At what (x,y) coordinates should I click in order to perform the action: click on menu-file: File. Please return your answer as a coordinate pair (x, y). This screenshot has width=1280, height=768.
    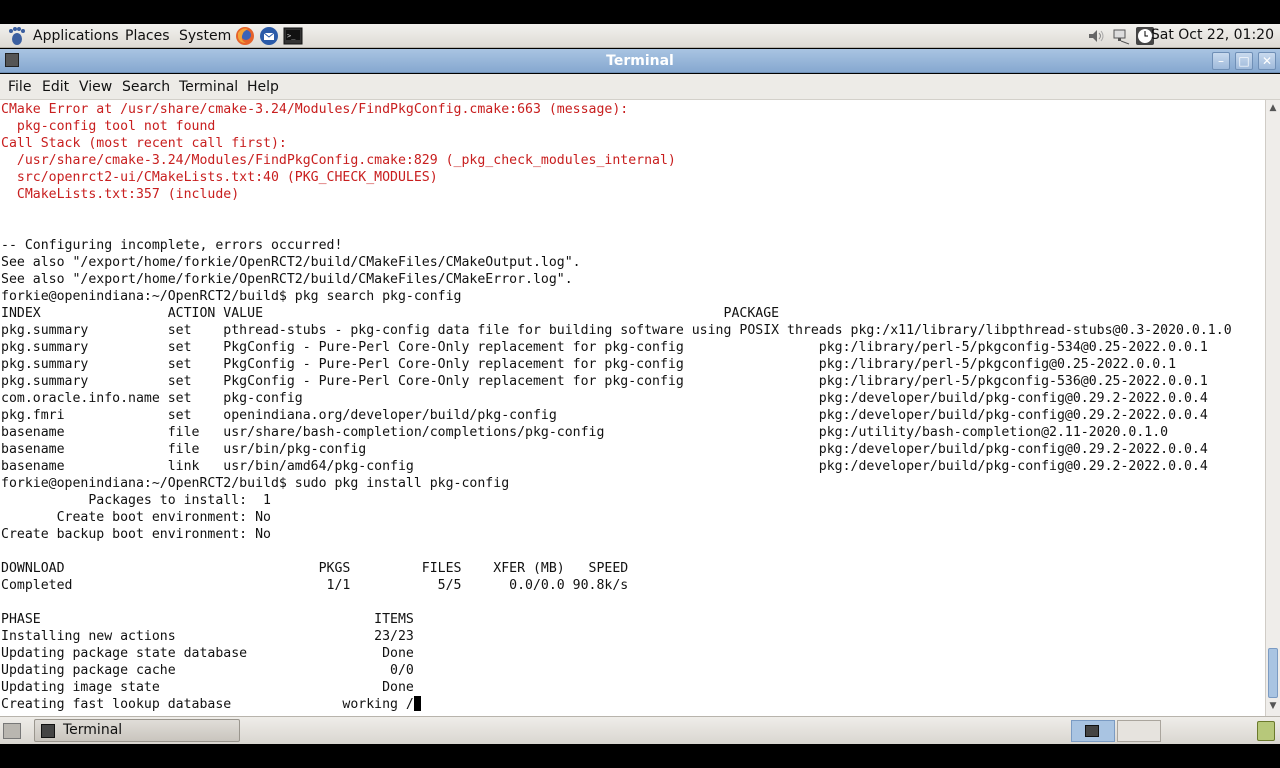
    Looking at the image, I should click on (19, 87).